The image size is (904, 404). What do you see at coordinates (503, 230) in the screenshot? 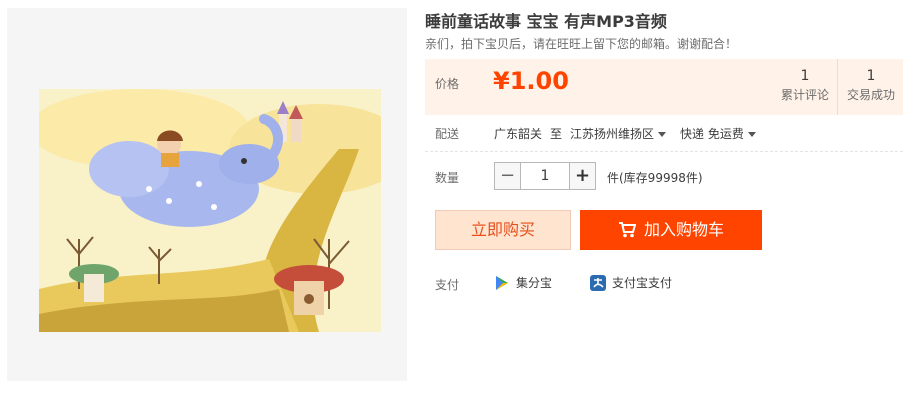
I see `buy-now-button: 立即购买` at bounding box center [503, 230].